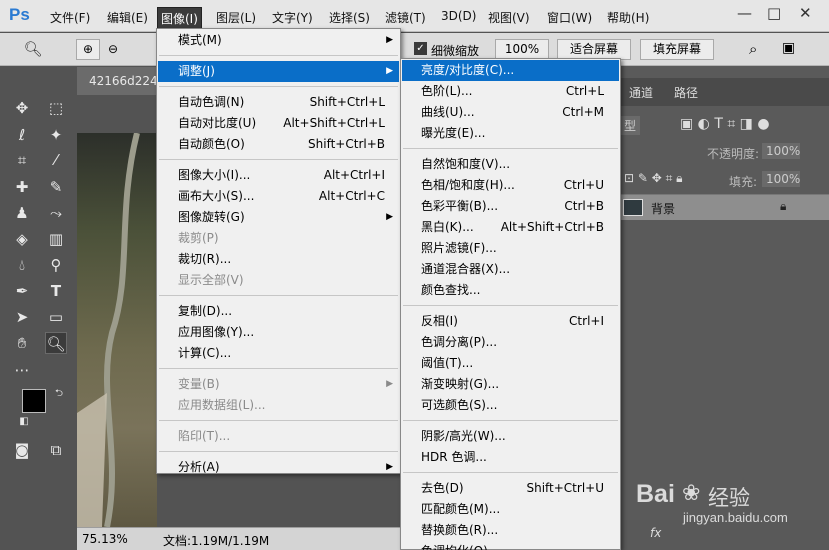 The image size is (829, 550). Describe the element at coordinates (22, 108) in the screenshot. I see `move-tool-icon: ✥` at that location.